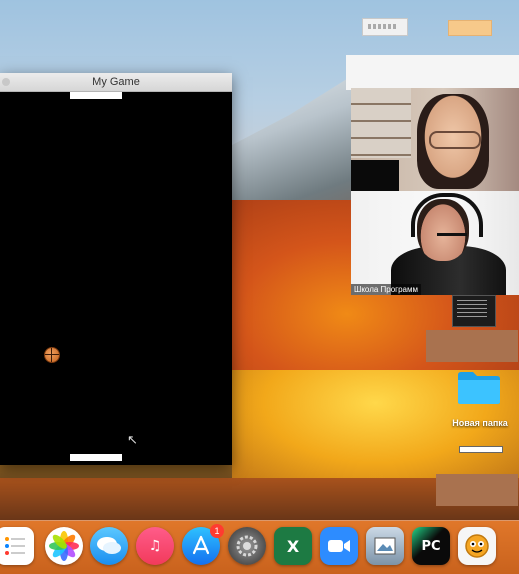 This screenshot has height=574, width=519. I want to click on pycharm-icon: PC, so click(431, 546).